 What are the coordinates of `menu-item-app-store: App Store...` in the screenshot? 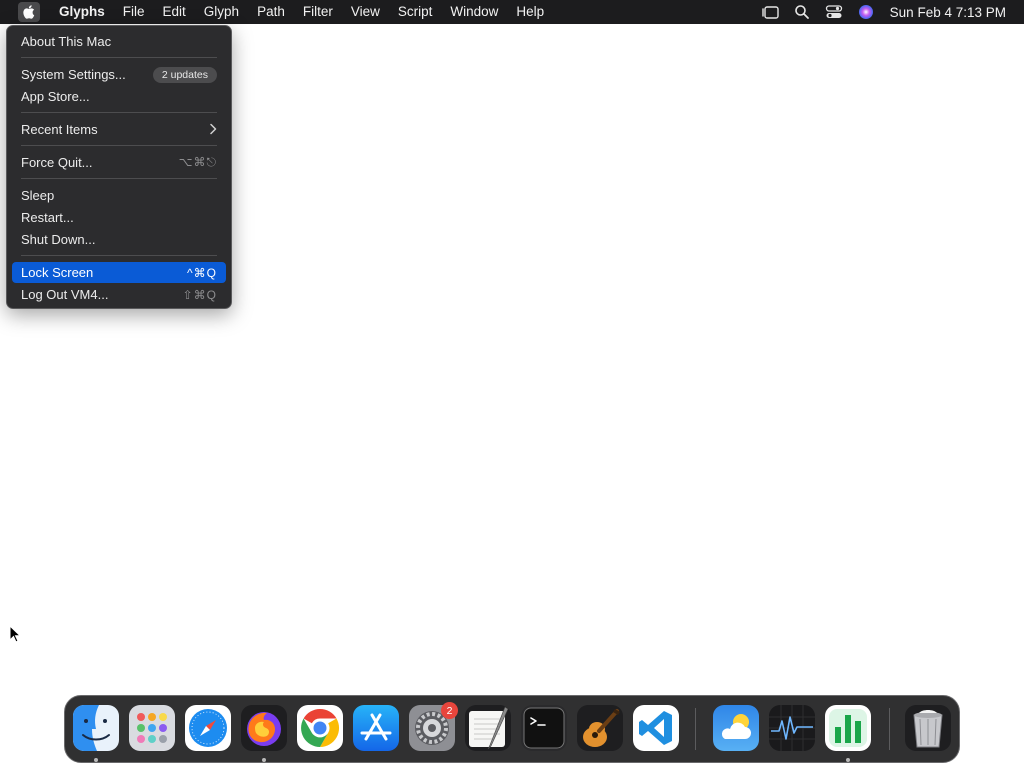 It's located at (119, 96).